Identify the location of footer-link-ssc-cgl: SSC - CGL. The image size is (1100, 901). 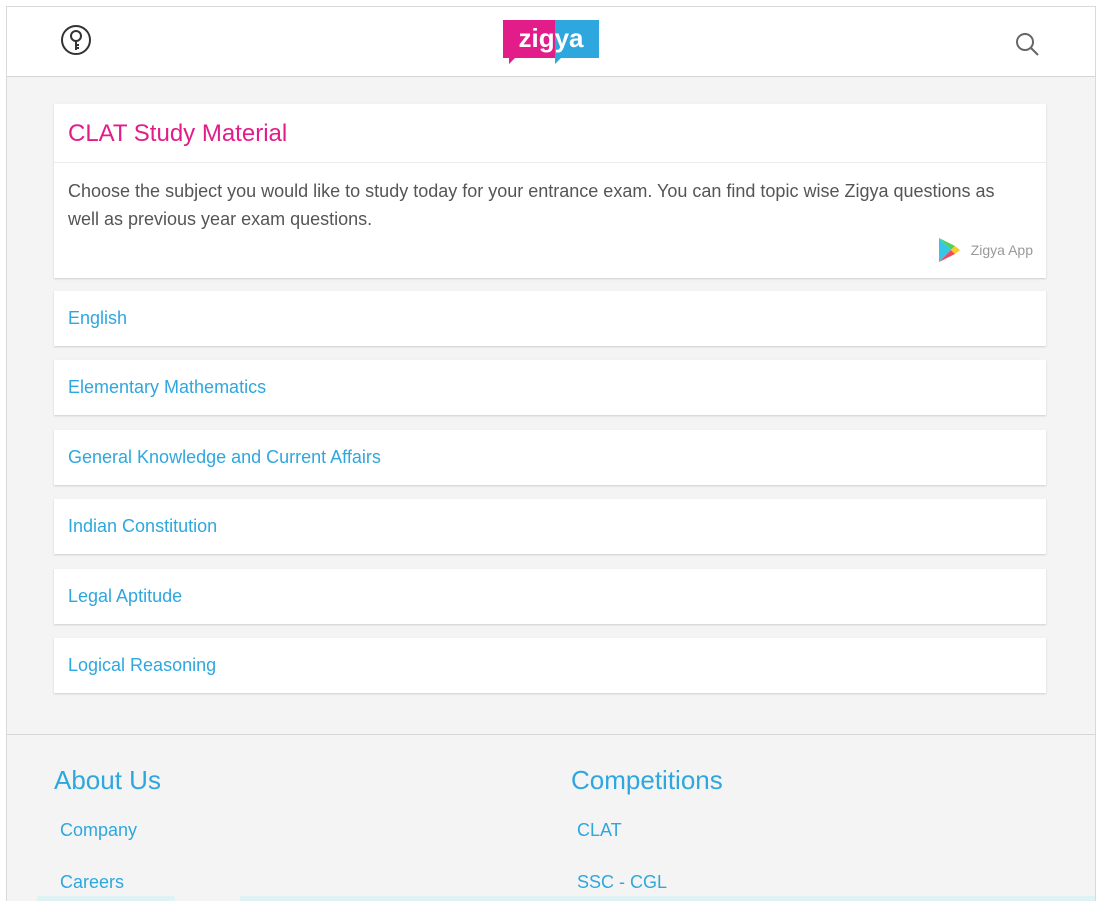
(622, 882).